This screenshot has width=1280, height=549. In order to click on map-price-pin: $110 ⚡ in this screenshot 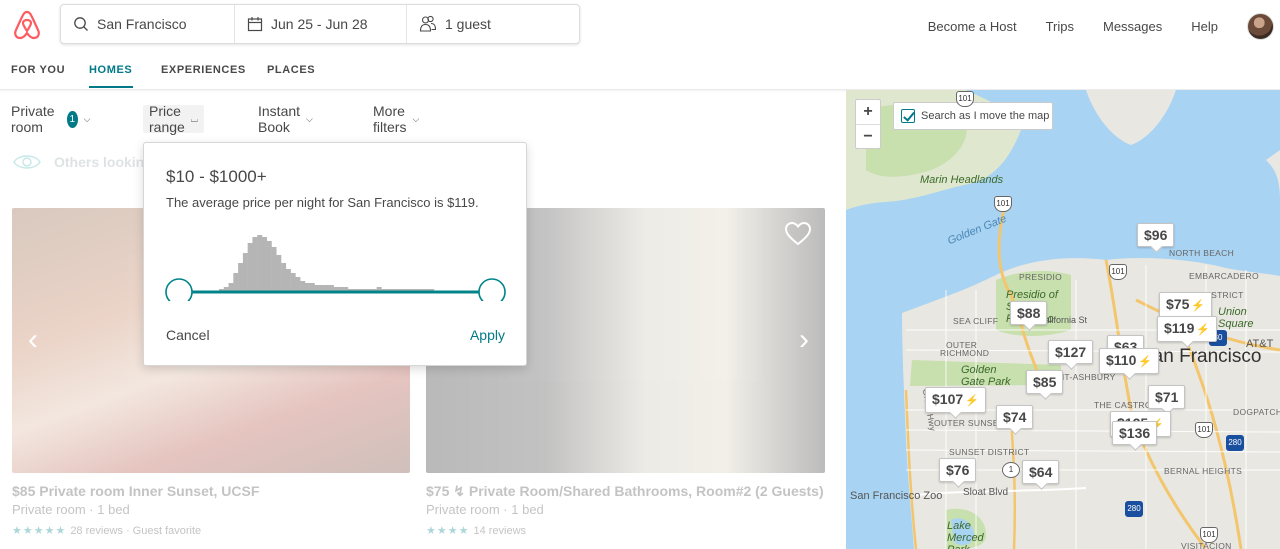, I will do `click(1129, 361)`.